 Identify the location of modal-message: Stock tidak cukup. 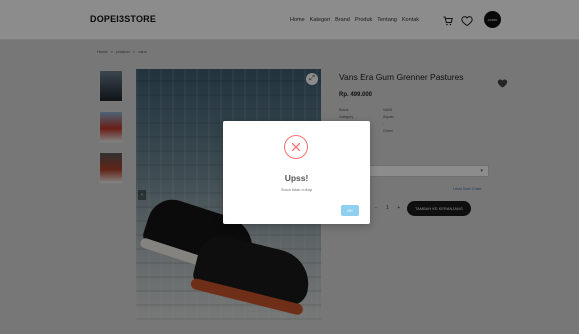
(296, 189).